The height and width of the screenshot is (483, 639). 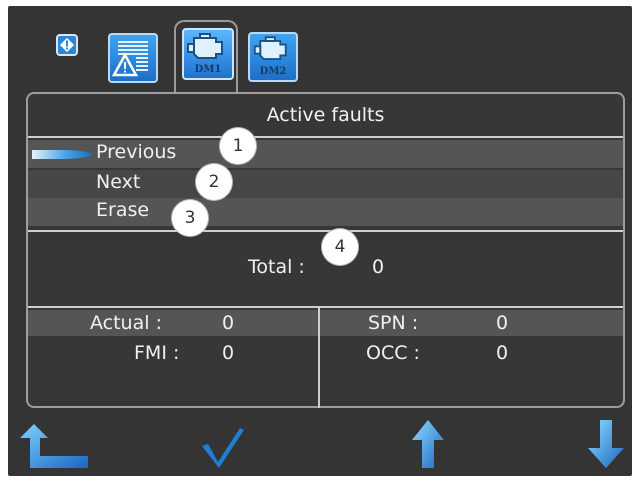 What do you see at coordinates (62, 154) in the screenshot?
I see `selection-pointer-icon` at bounding box center [62, 154].